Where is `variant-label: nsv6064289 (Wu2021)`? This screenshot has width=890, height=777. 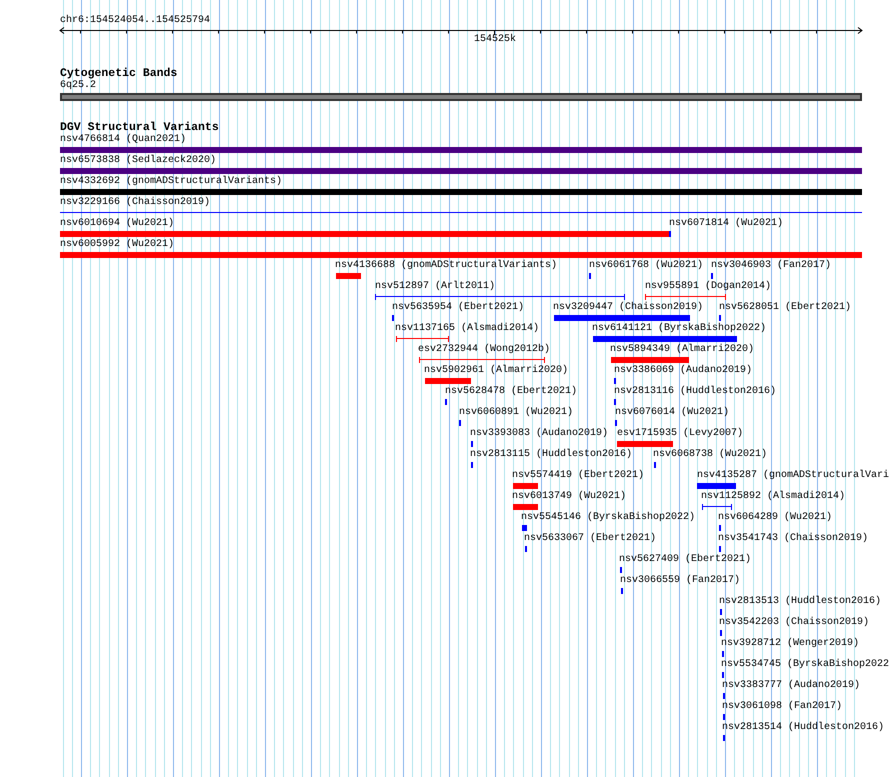
variant-label: nsv6064289 (Wu2021) is located at coordinates (775, 518).